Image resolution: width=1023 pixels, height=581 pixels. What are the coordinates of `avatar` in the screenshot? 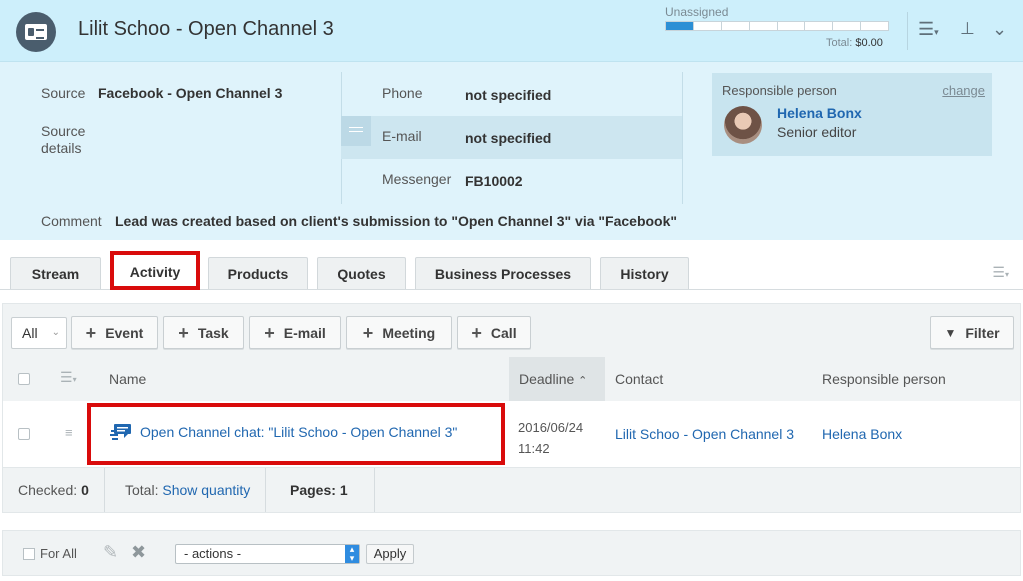 It's located at (743, 125).